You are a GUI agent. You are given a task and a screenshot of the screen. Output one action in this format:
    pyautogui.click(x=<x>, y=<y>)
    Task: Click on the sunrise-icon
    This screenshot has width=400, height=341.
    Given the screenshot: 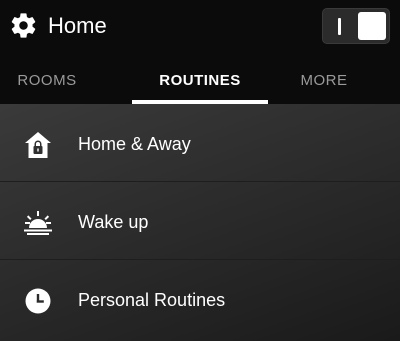 What is the action you would take?
    pyautogui.click(x=38, y=223)
    